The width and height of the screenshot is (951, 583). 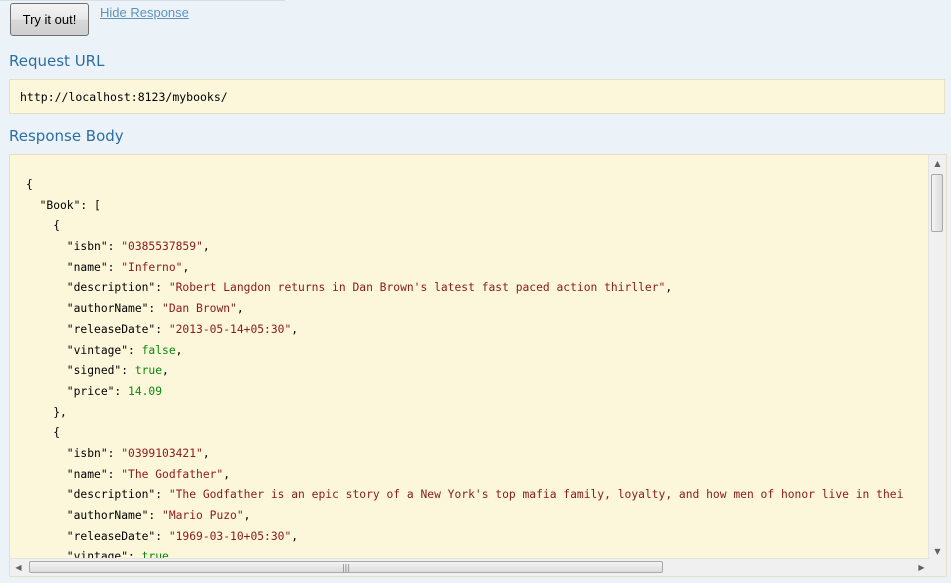 I want to click on code-line: "authorName": "Mario Puzo",, so click(x=464, y=516).